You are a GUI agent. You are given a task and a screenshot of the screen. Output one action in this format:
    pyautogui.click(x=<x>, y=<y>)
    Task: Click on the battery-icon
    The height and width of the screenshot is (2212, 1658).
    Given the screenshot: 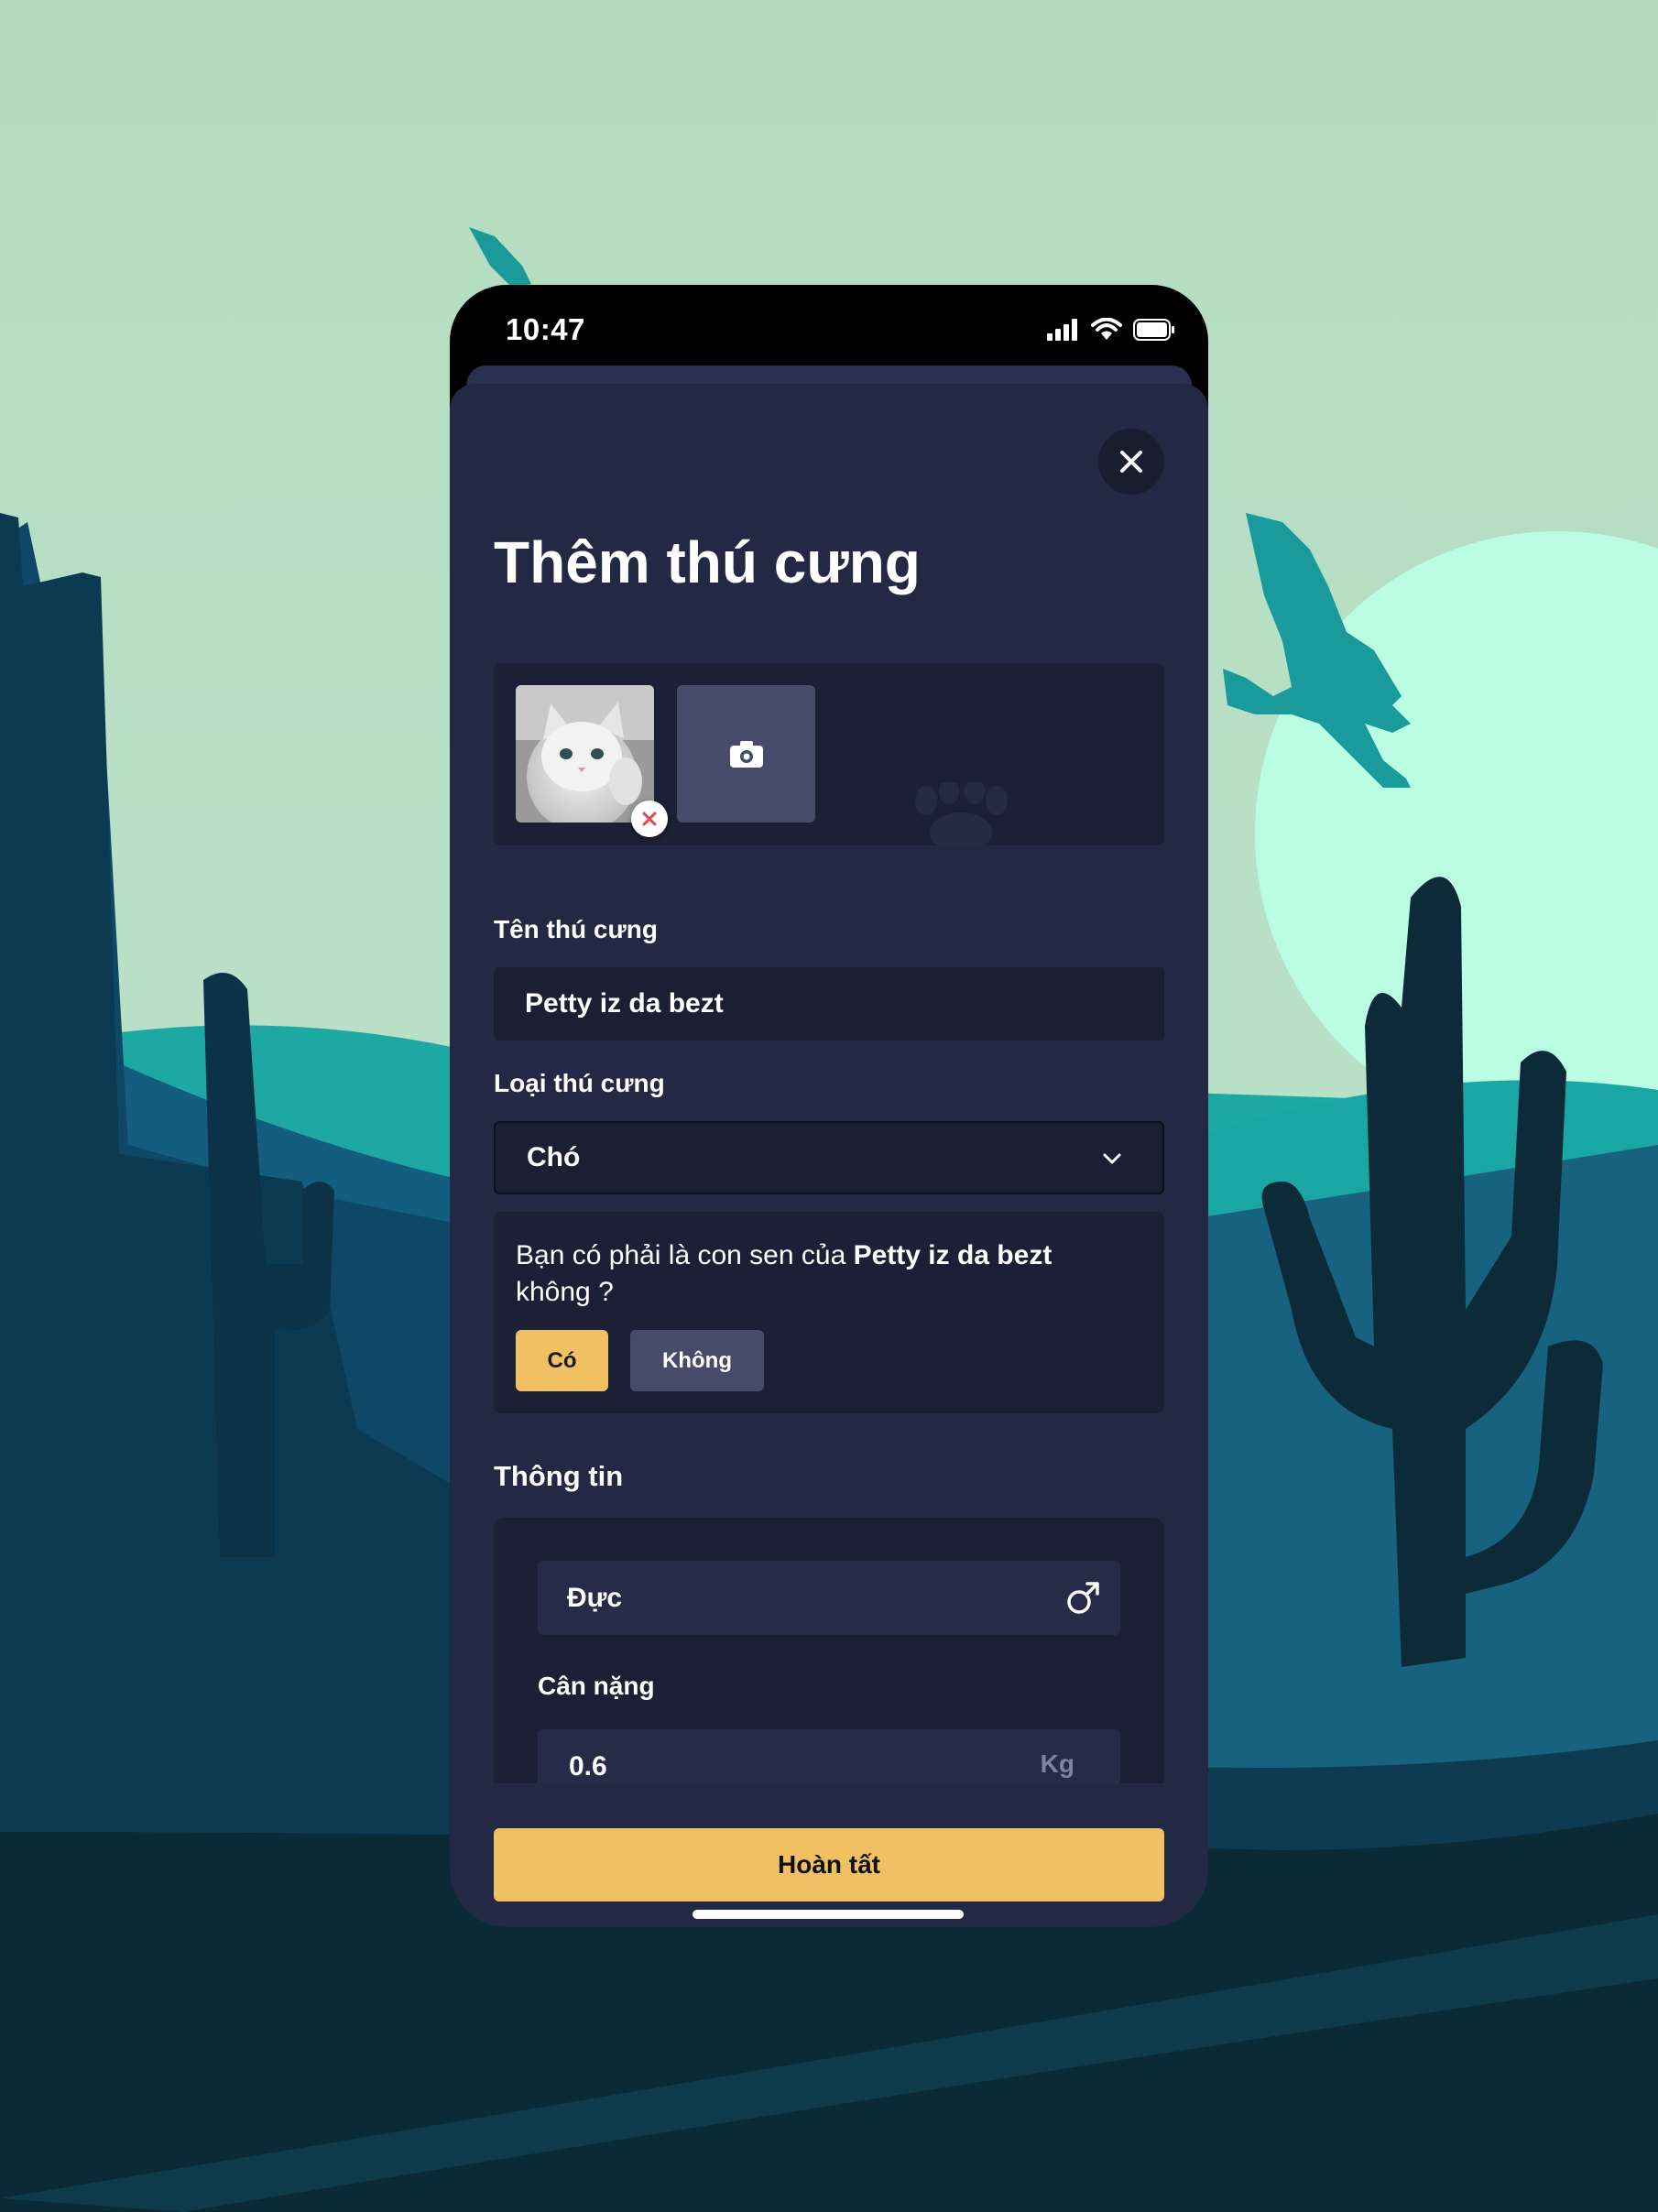 What is the action you would take?
    pyautogui.click(x=1153, y=330)
    